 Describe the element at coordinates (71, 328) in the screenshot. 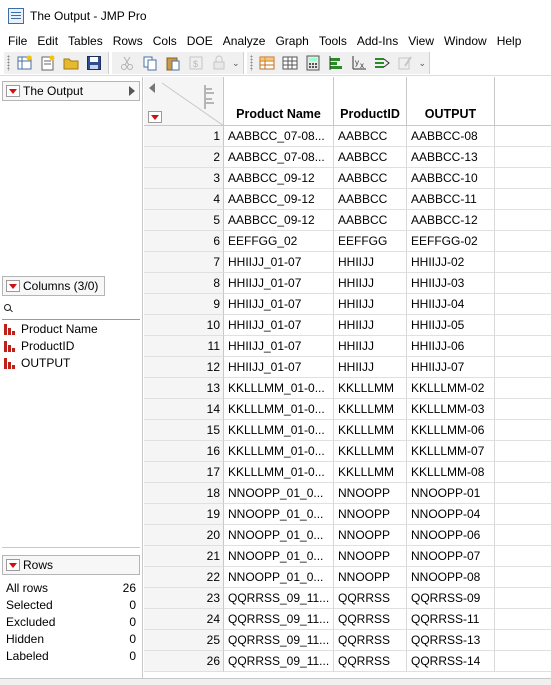

I see `column-list-item: Product Name` at that location.